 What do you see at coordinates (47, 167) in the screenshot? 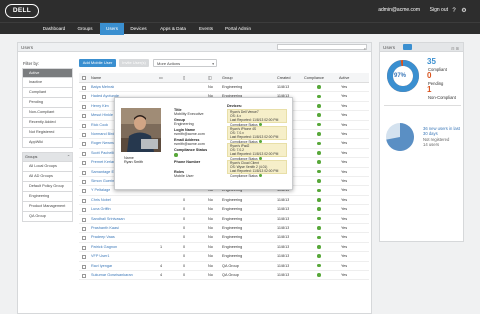
I see `group-item-all-local: All Local Groups` at bounding box center [47, 167].